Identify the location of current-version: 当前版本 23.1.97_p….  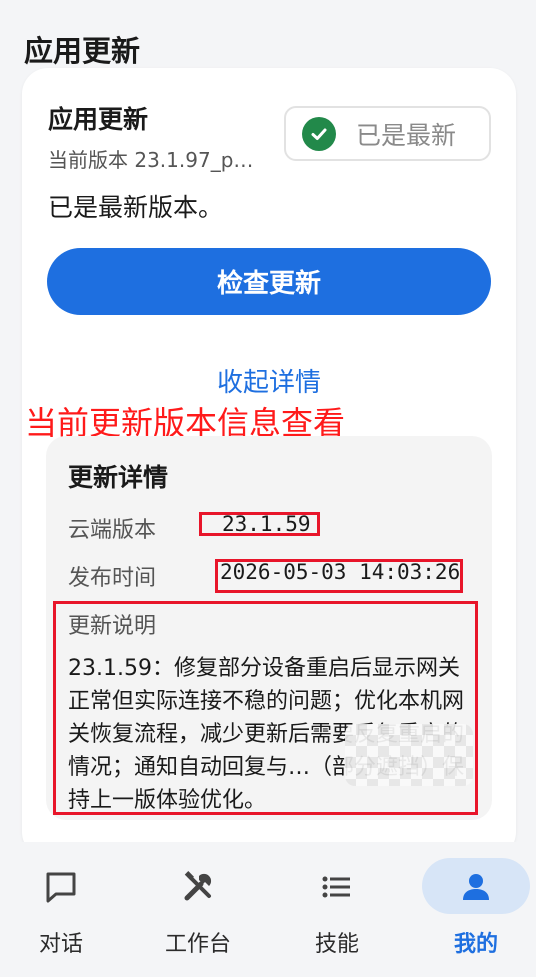
(151, 160).